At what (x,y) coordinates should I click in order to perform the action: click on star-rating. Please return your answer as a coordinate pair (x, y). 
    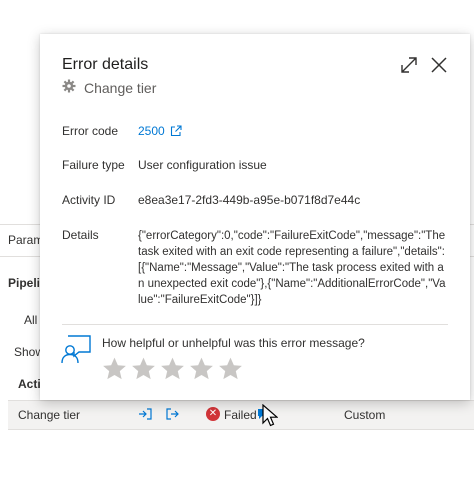
    Looking at the image, I should click on (172, 369).